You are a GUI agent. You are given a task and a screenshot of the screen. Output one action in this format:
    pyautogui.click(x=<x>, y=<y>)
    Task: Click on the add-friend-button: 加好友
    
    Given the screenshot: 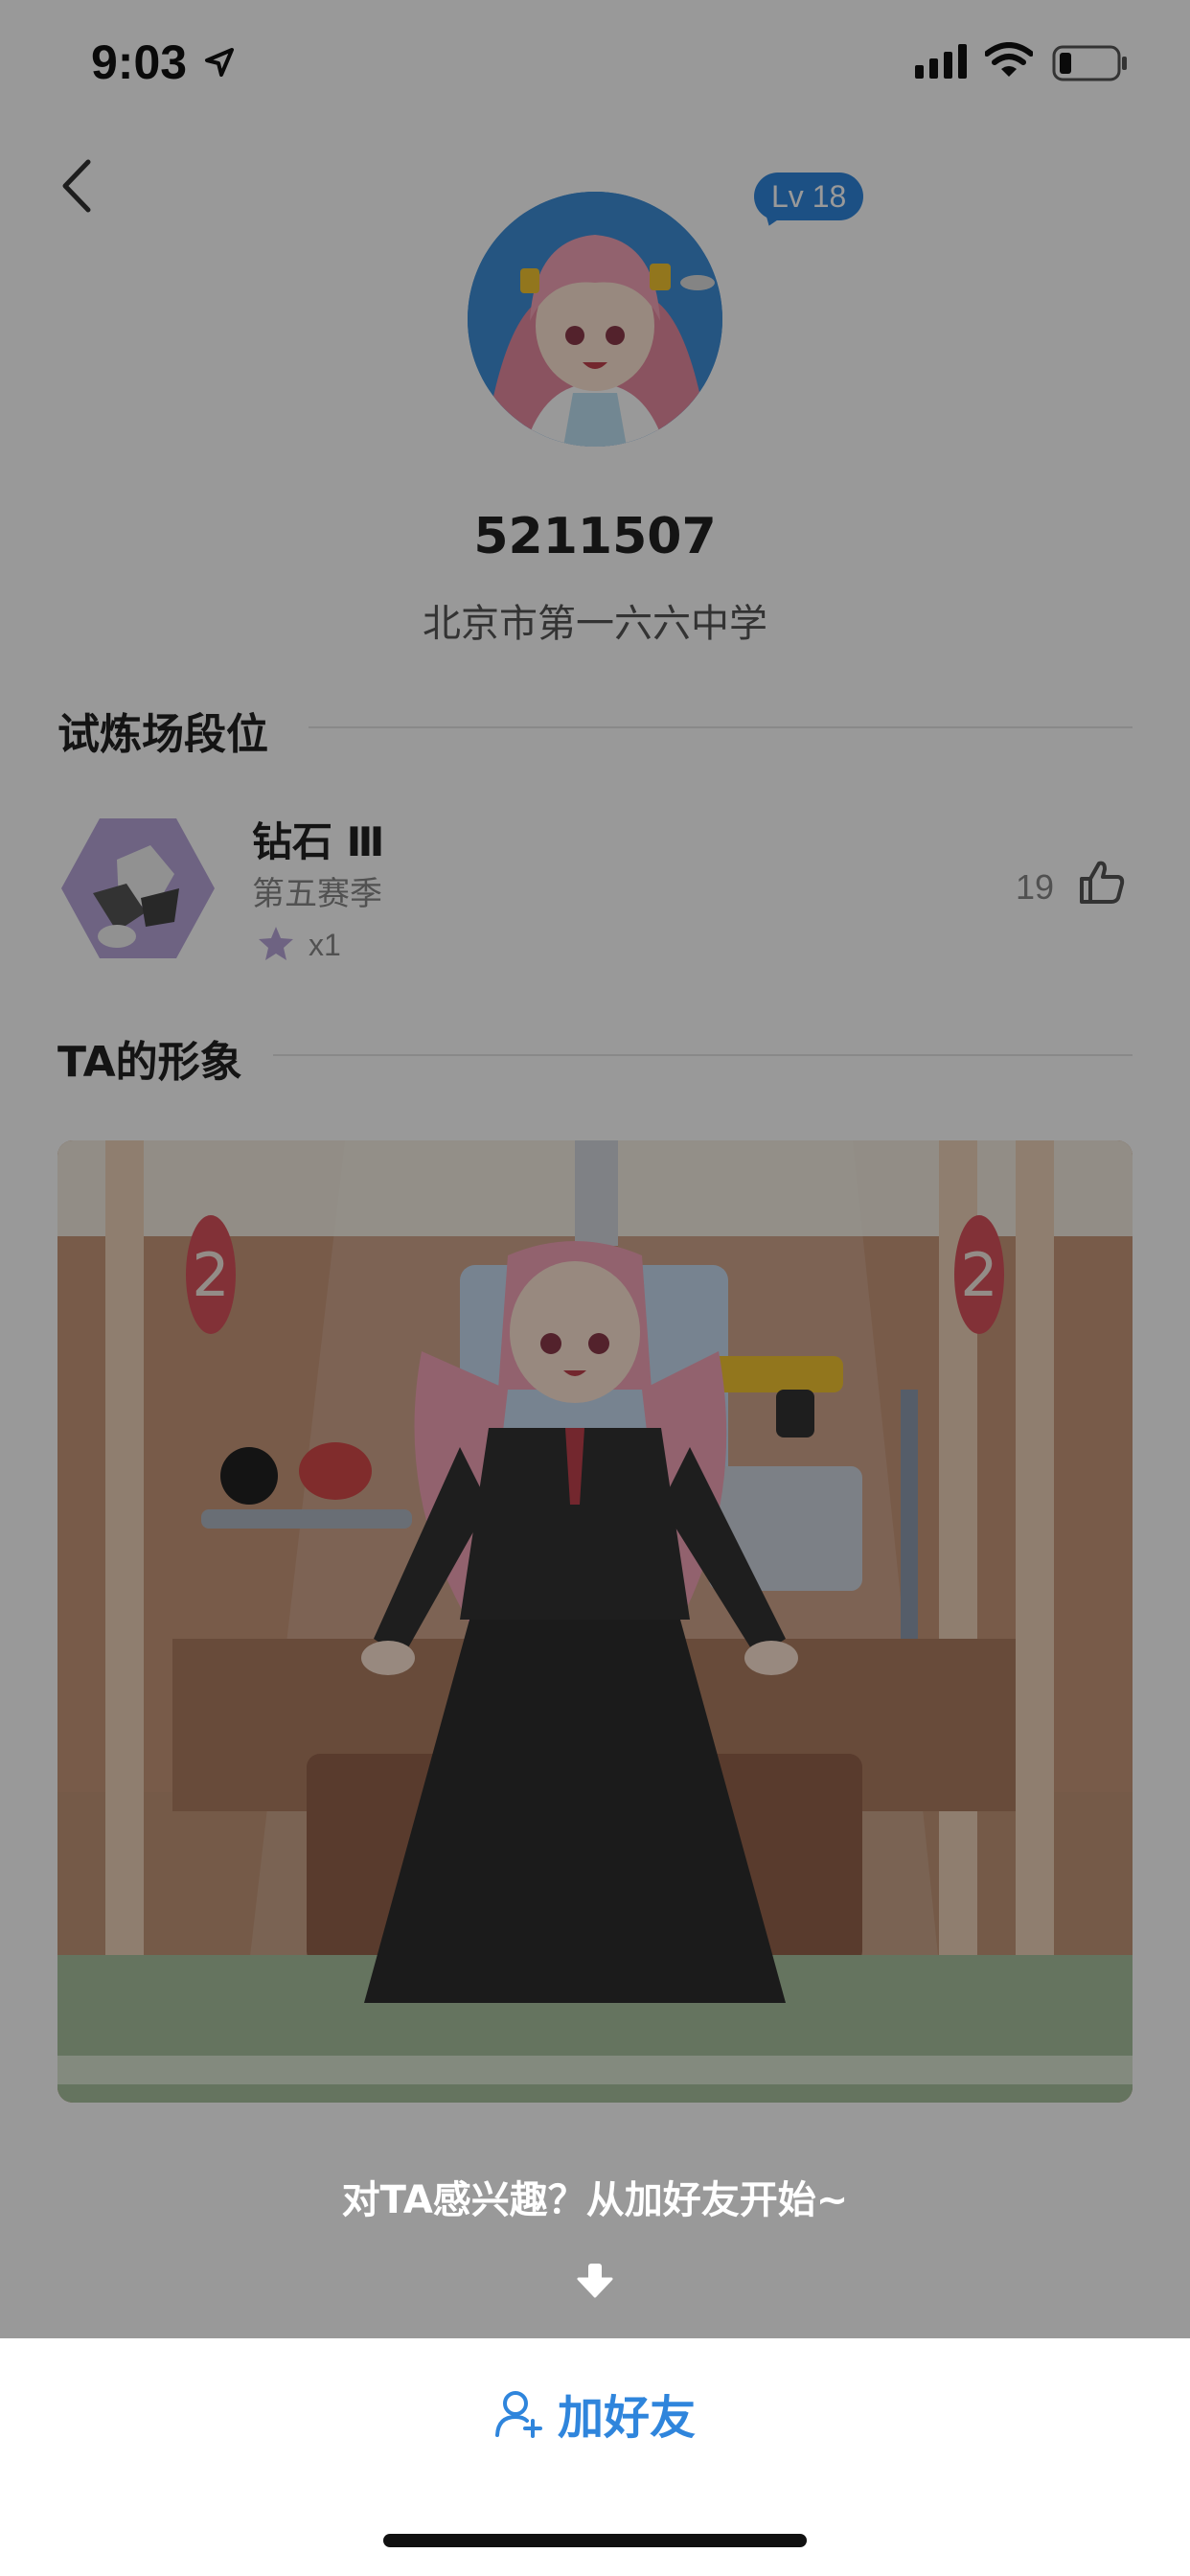 What is the action you would take?
    pyautogui.click(x=595, y=2413)
    